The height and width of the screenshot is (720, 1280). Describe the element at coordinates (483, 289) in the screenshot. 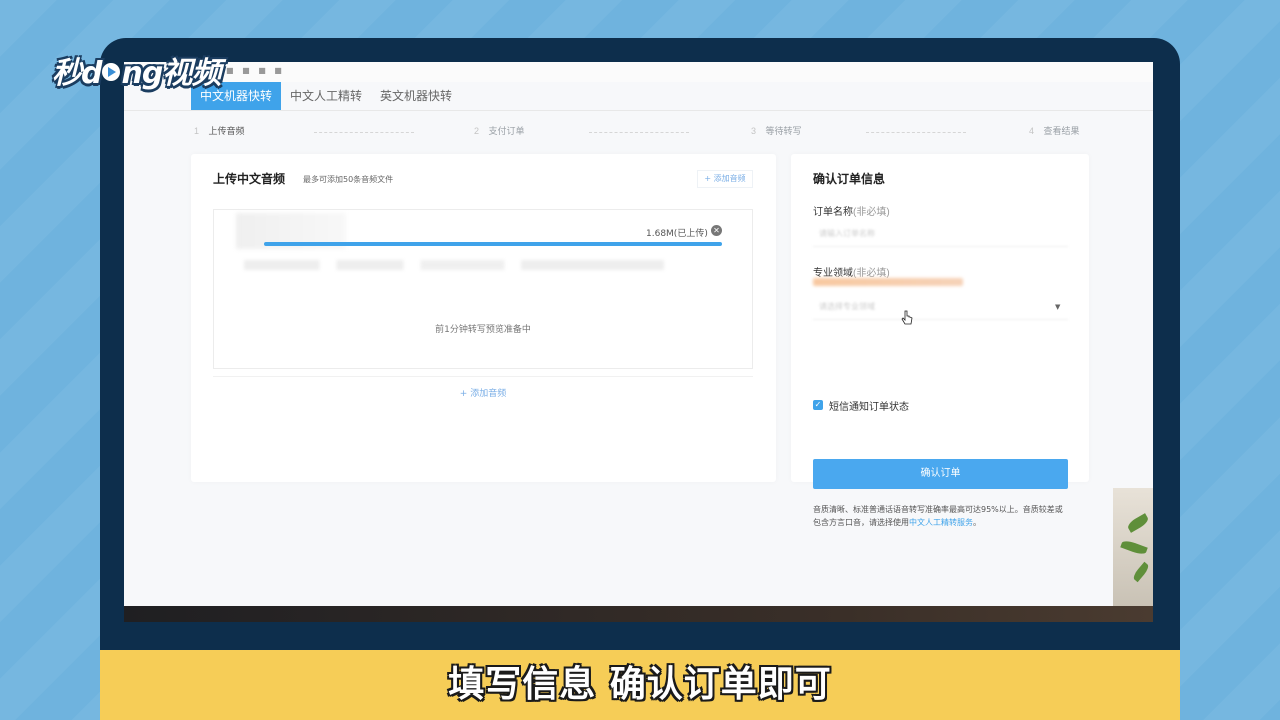

I see `upload-file-box: 1.68M(已上传) ✕ 前1分钟转写预览准备中` at that location.